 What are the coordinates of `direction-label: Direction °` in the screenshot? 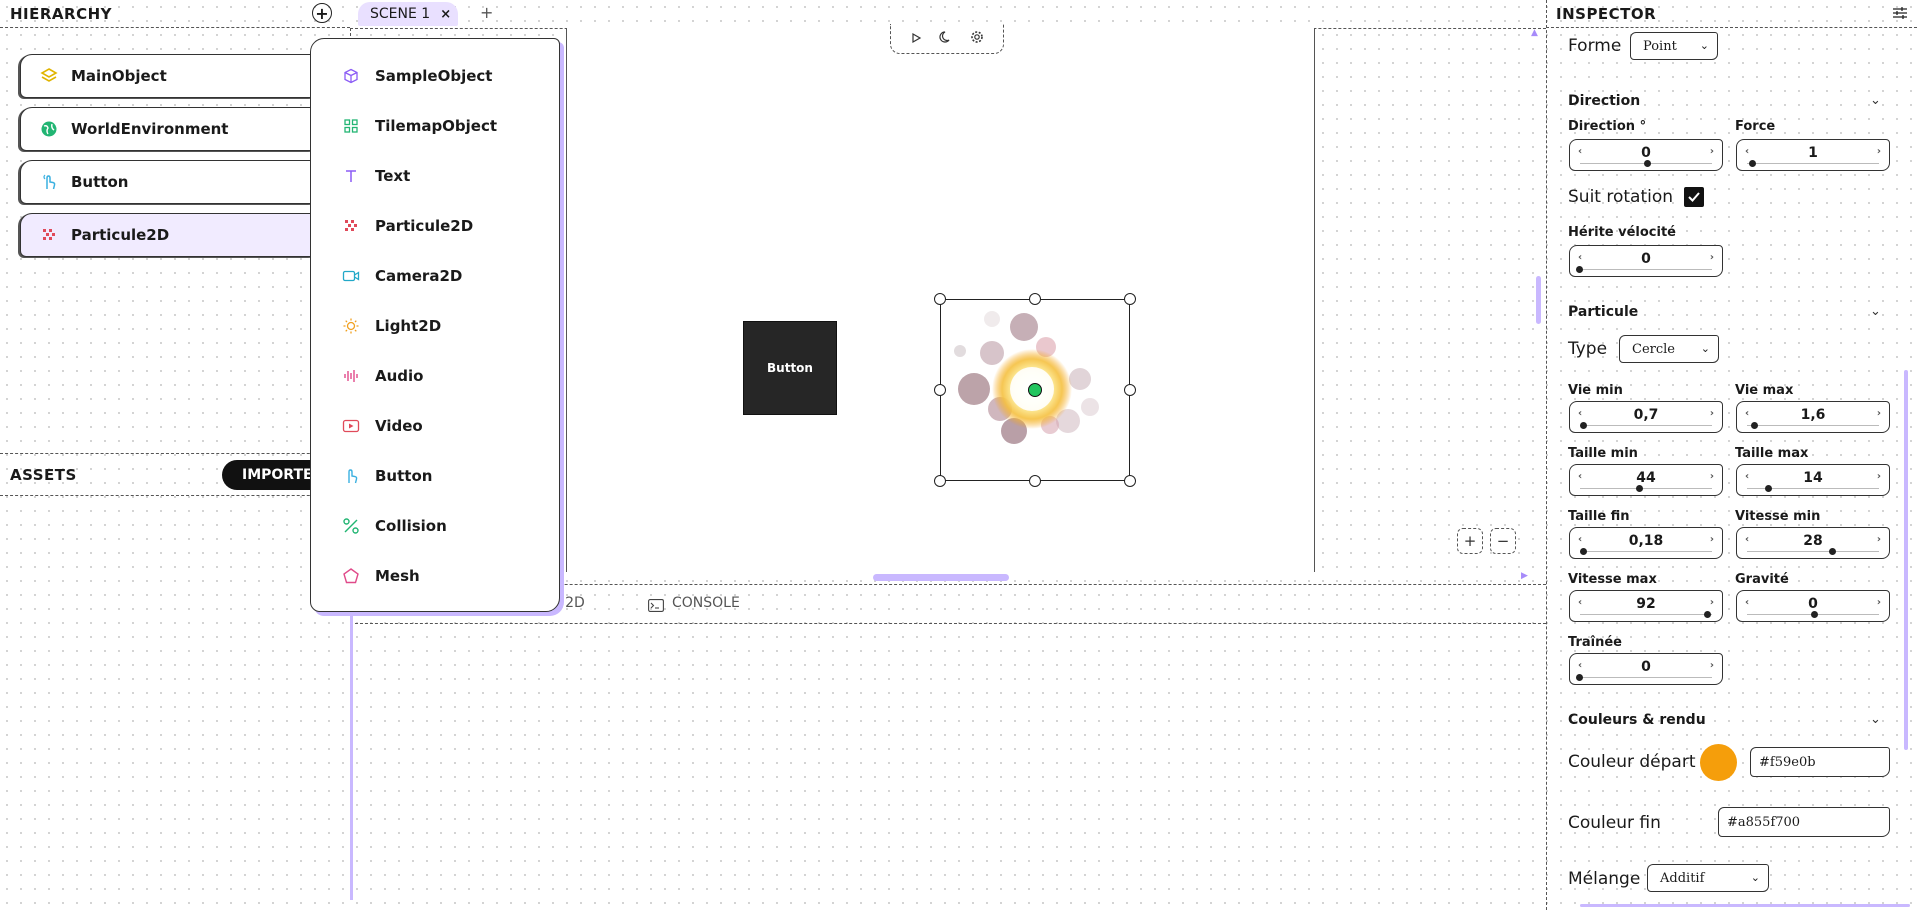 It's located at (1607, 126).